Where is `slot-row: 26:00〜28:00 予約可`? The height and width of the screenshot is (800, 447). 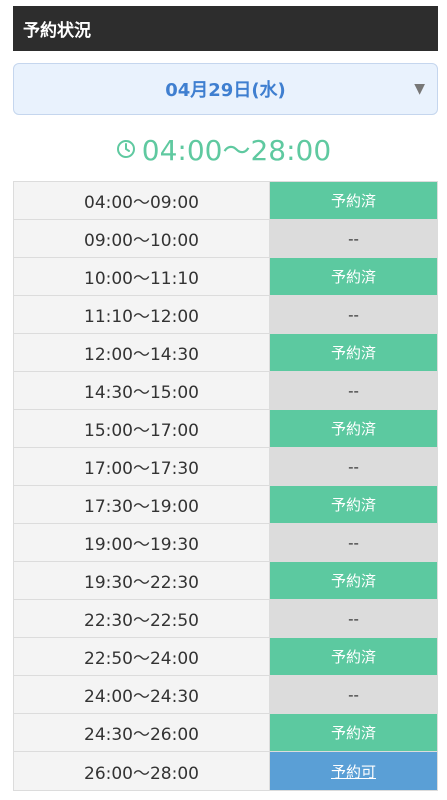
slot-row: 26:00〜28:00 予約可 is located at coordinates (225, 771).